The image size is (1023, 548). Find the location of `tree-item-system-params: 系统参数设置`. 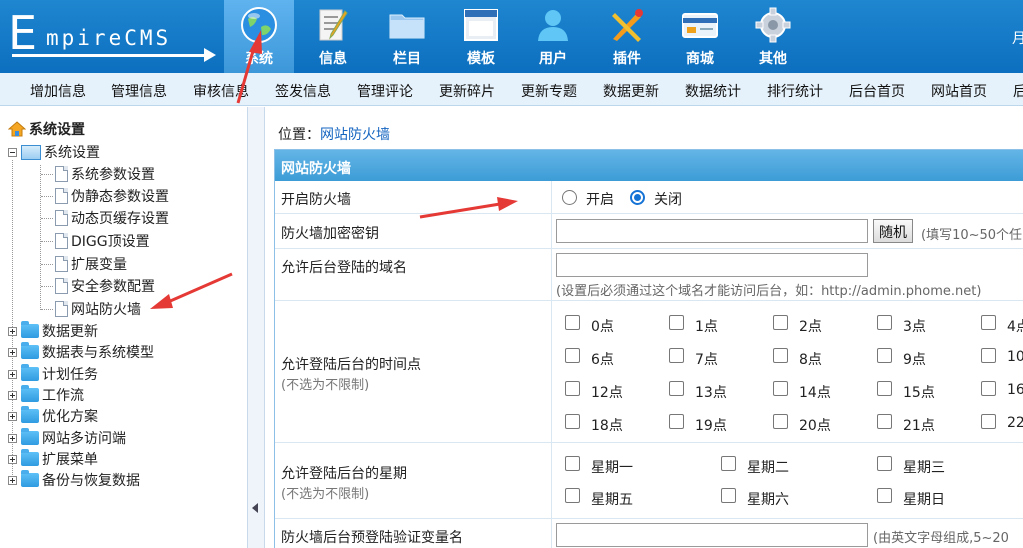

tree-item-system-params: 系统参数设置 is located at coordinates (105, 174).